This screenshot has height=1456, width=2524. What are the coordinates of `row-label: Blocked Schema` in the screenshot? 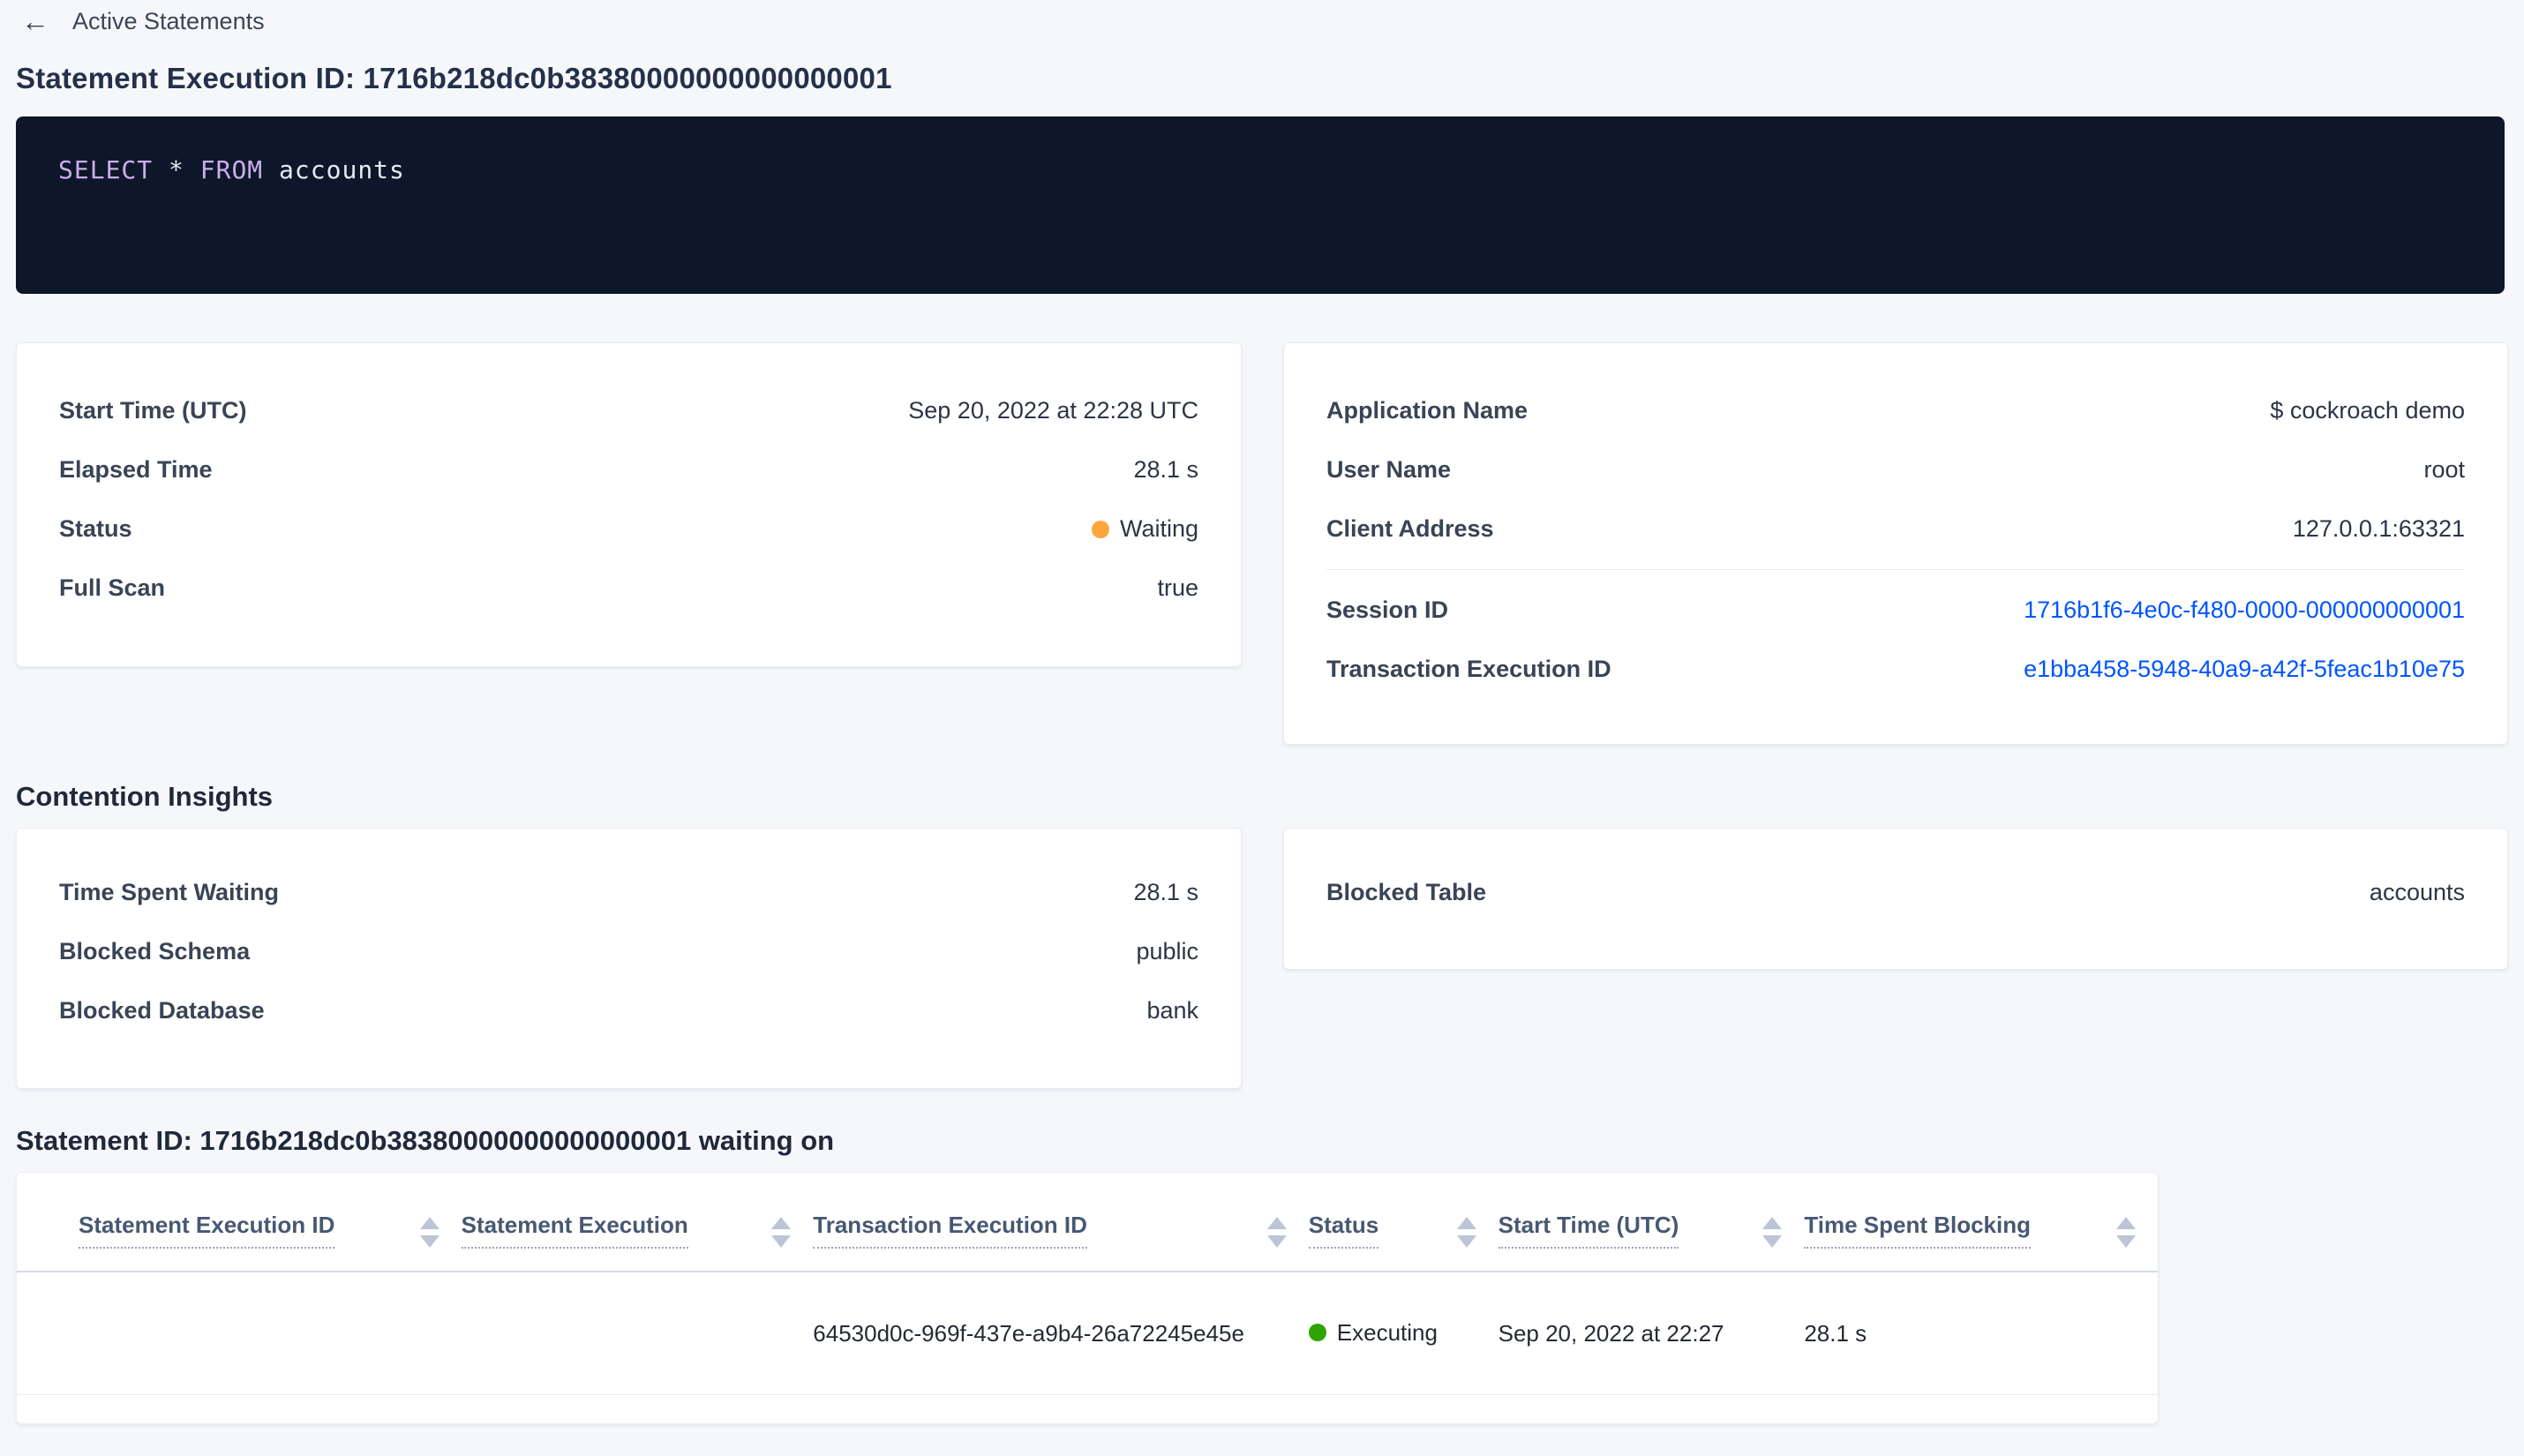 It's located at (155, 951).